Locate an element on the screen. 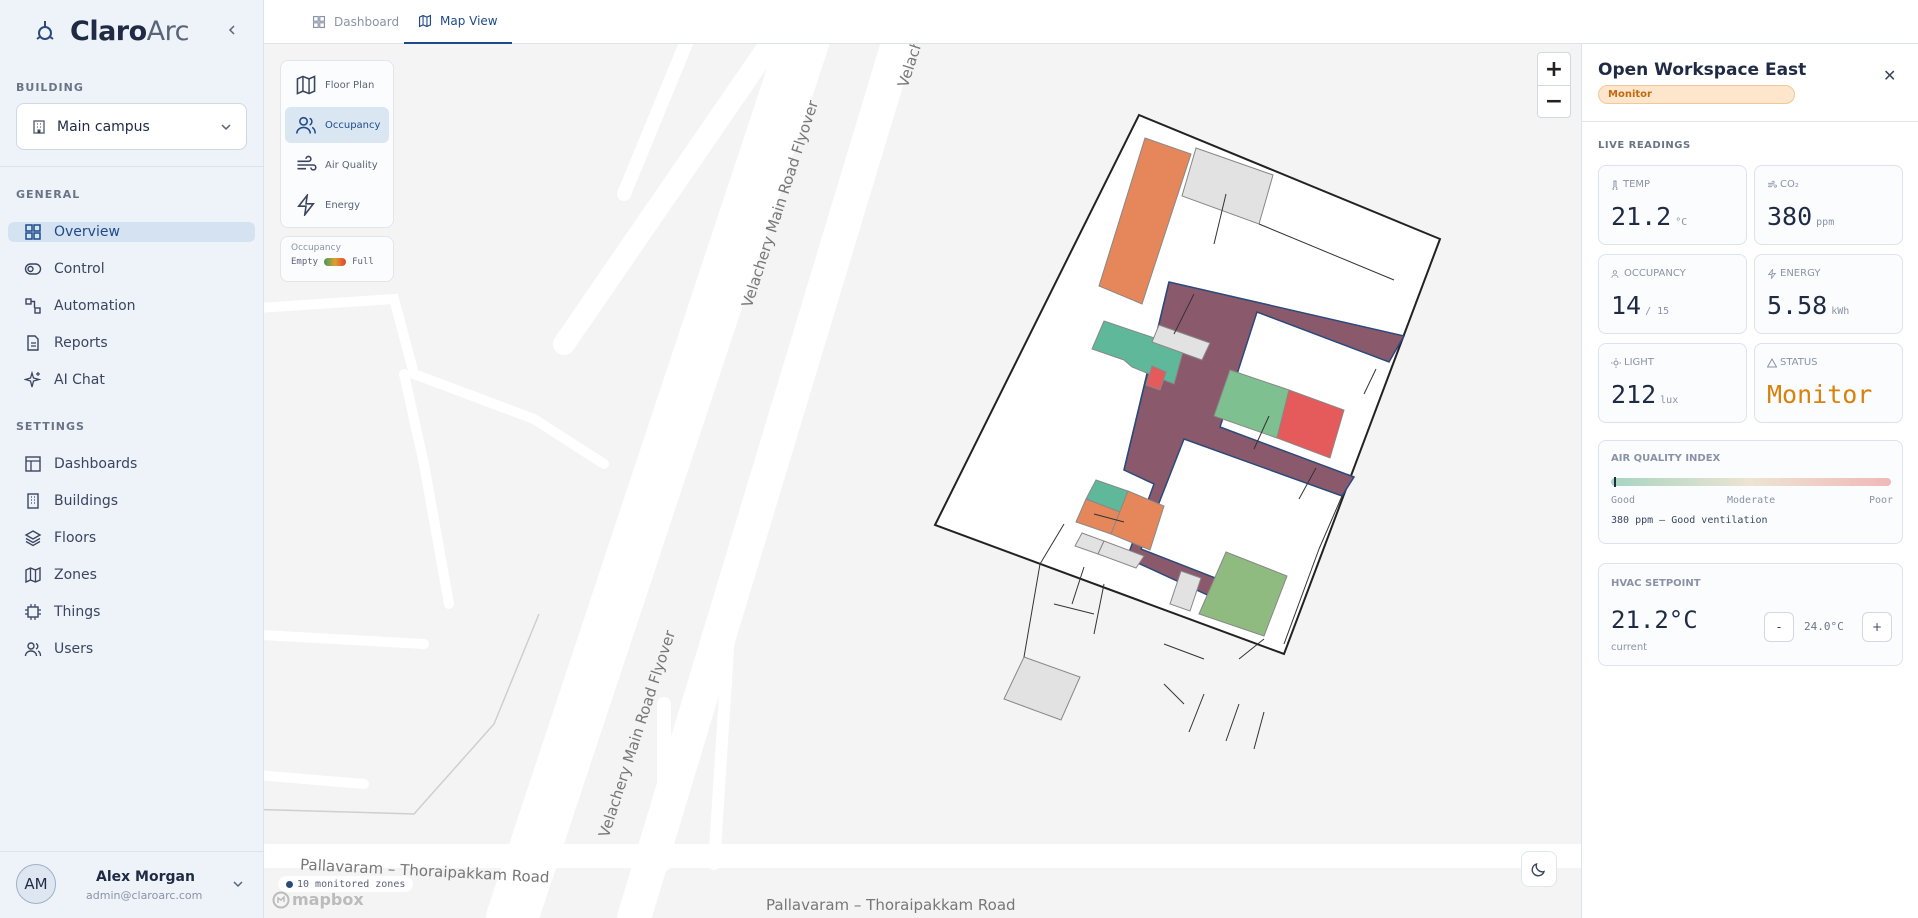  increase-setpoint-button: + is located at coordinates (1877, 627).